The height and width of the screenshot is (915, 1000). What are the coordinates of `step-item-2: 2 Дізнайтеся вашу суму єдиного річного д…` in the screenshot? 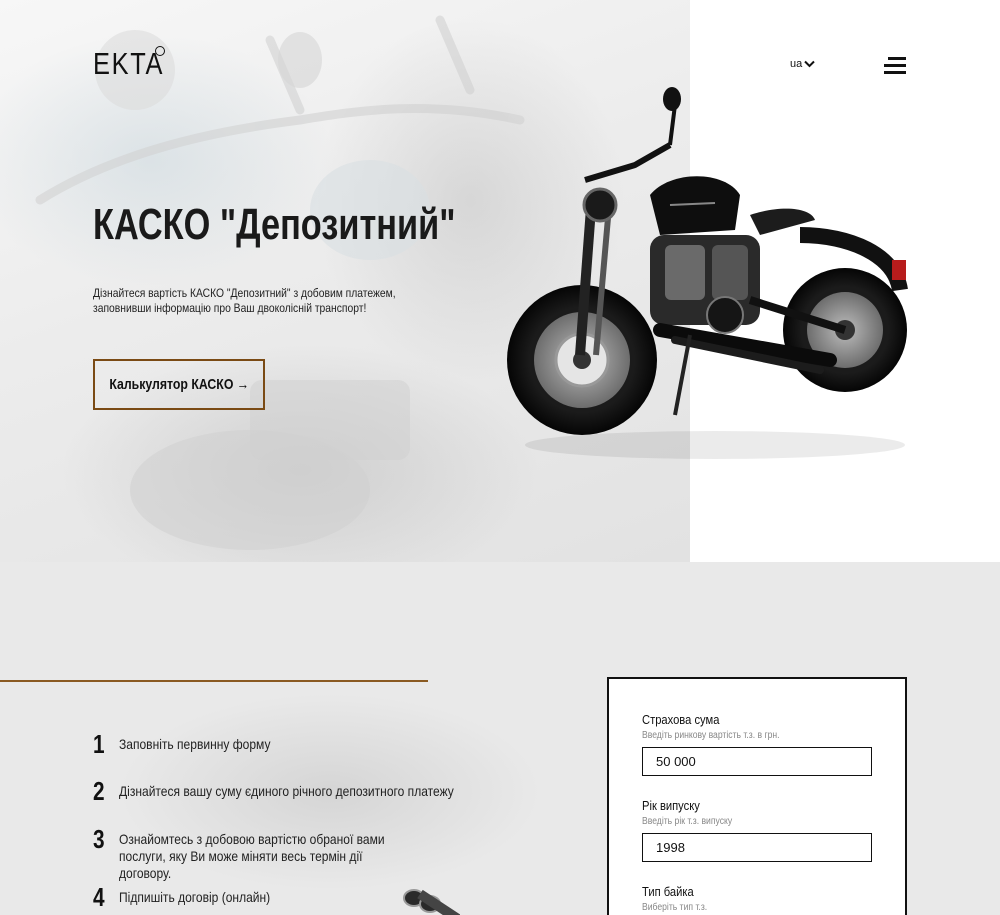 It's located at (303, 795).